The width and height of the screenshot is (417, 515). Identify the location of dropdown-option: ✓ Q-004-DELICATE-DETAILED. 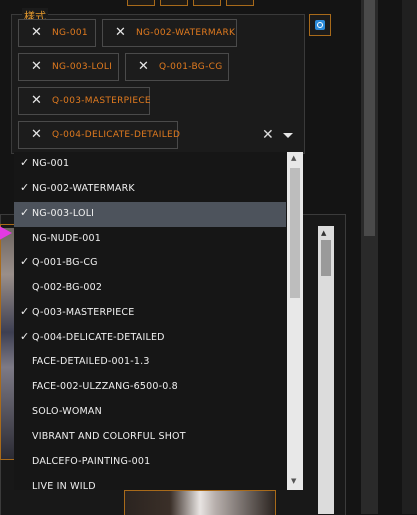
(150, 338).